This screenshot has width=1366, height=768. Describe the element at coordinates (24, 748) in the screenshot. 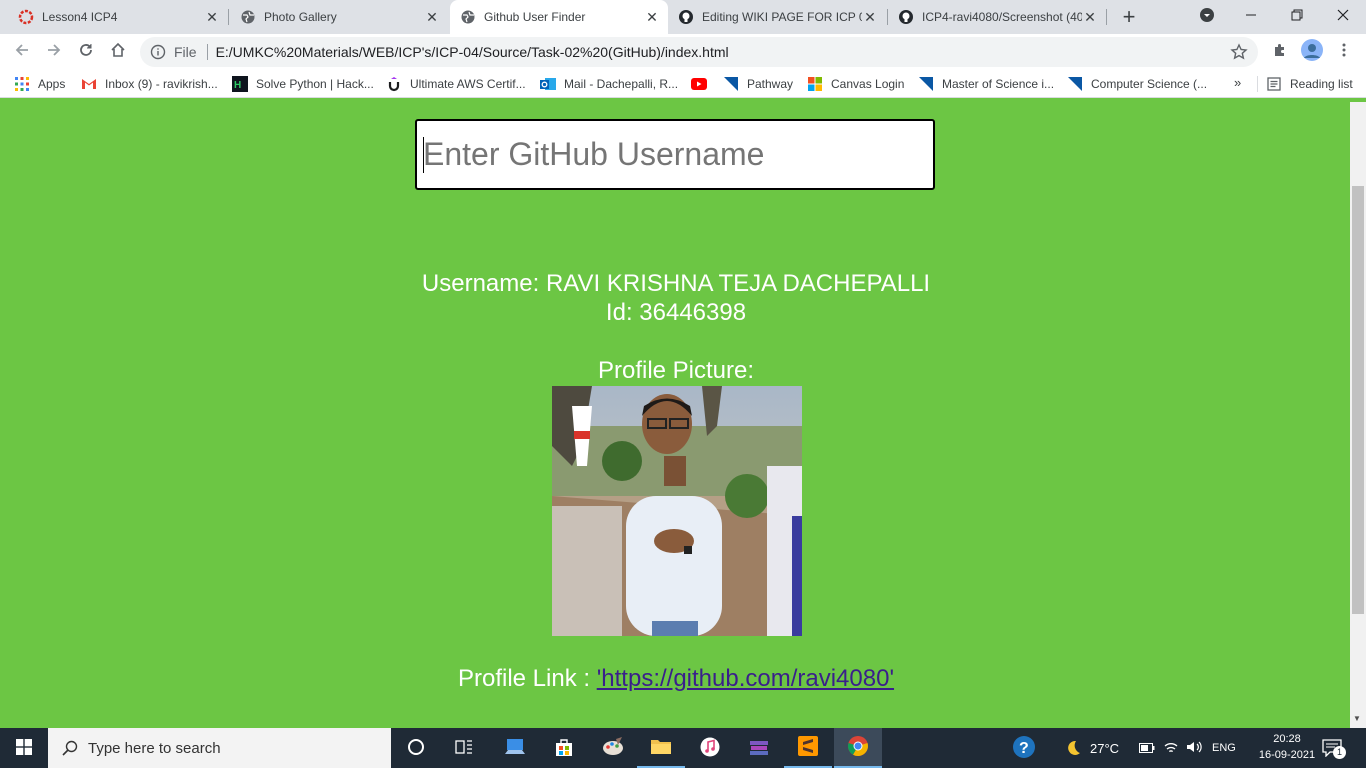

I see `start-button` at that location.